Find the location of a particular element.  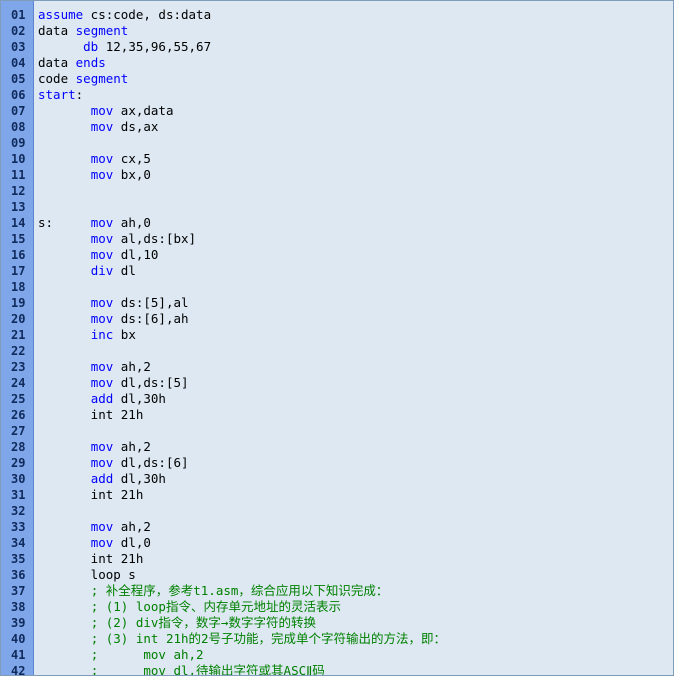

line-number: 30 is located at coordinates (18, 479).